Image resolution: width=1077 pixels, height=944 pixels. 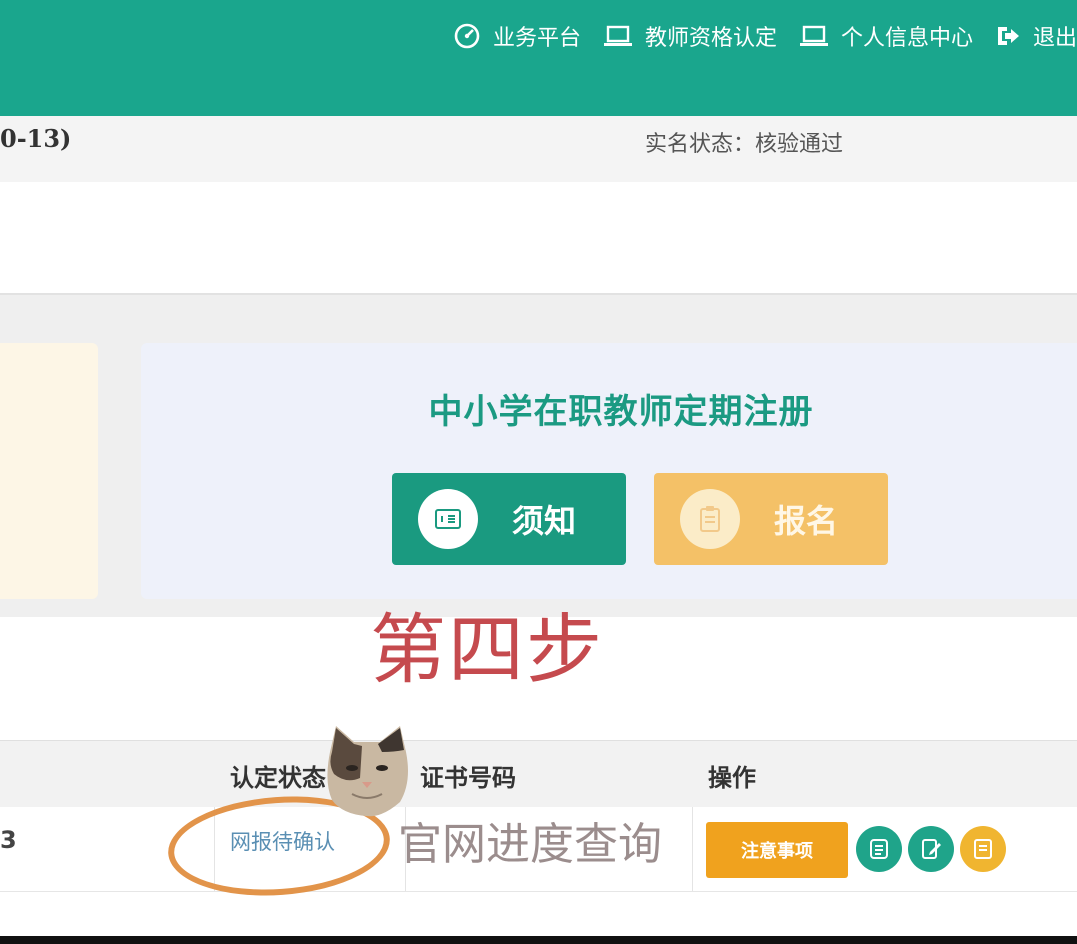 I want to click on notice-button: 须知, so click(x=509, y=519).